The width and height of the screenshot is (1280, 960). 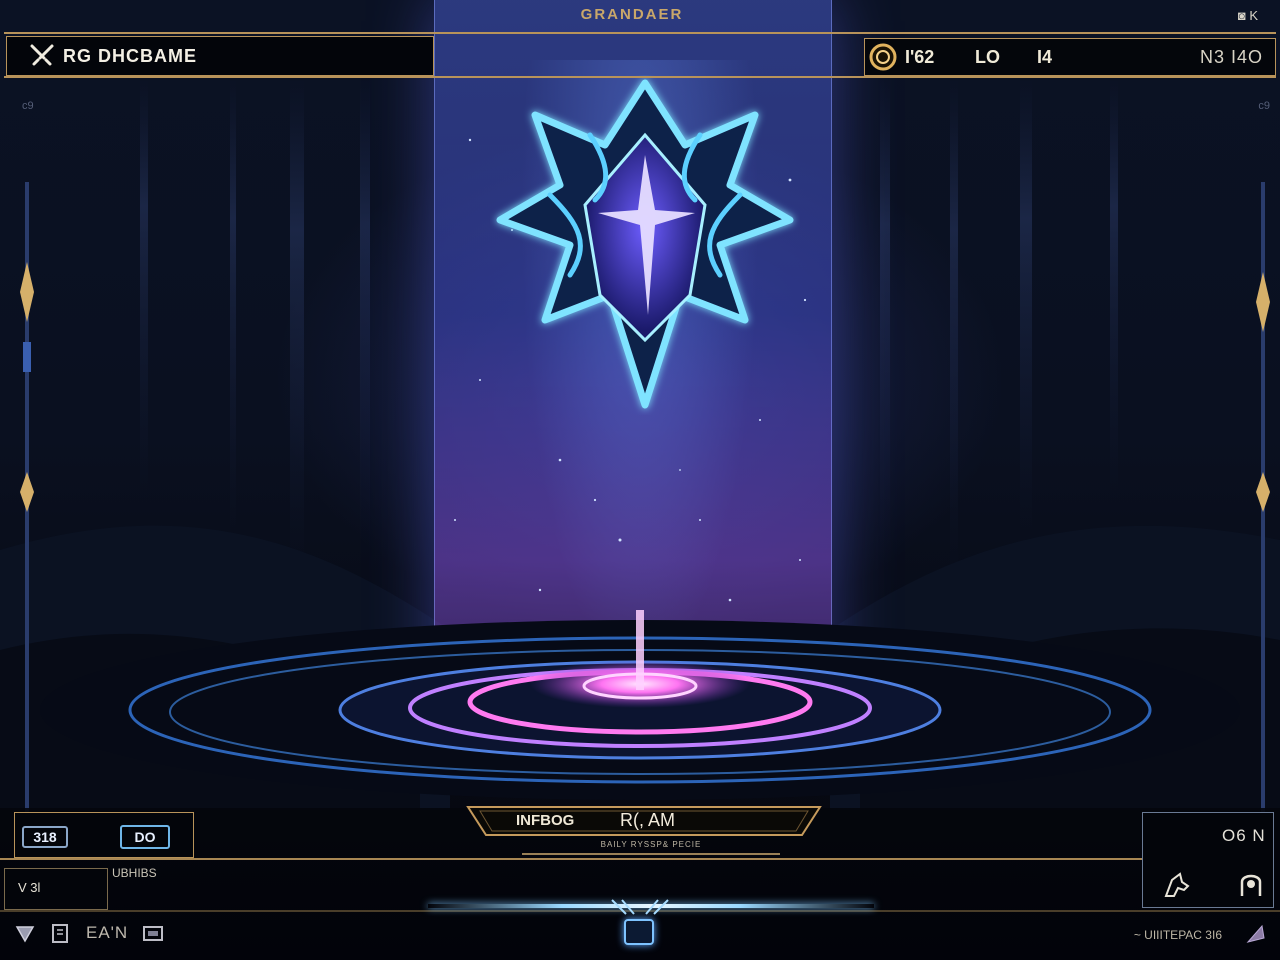 What do you see at coordinates (1244, 835) in the screenshot?
I see `right-box-label: O6 N` at bounding box center [1244, 835].